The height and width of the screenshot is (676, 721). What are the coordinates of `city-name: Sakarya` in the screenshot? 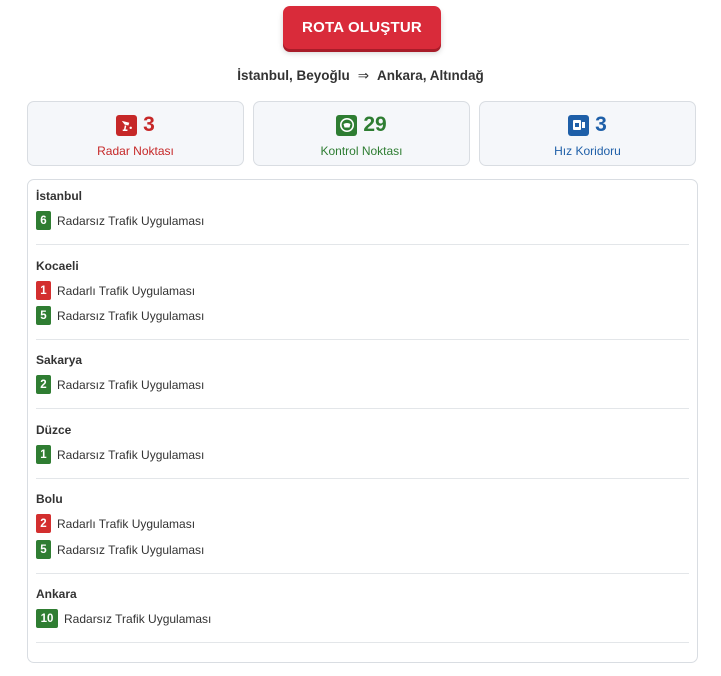 It's located at (59, 360).